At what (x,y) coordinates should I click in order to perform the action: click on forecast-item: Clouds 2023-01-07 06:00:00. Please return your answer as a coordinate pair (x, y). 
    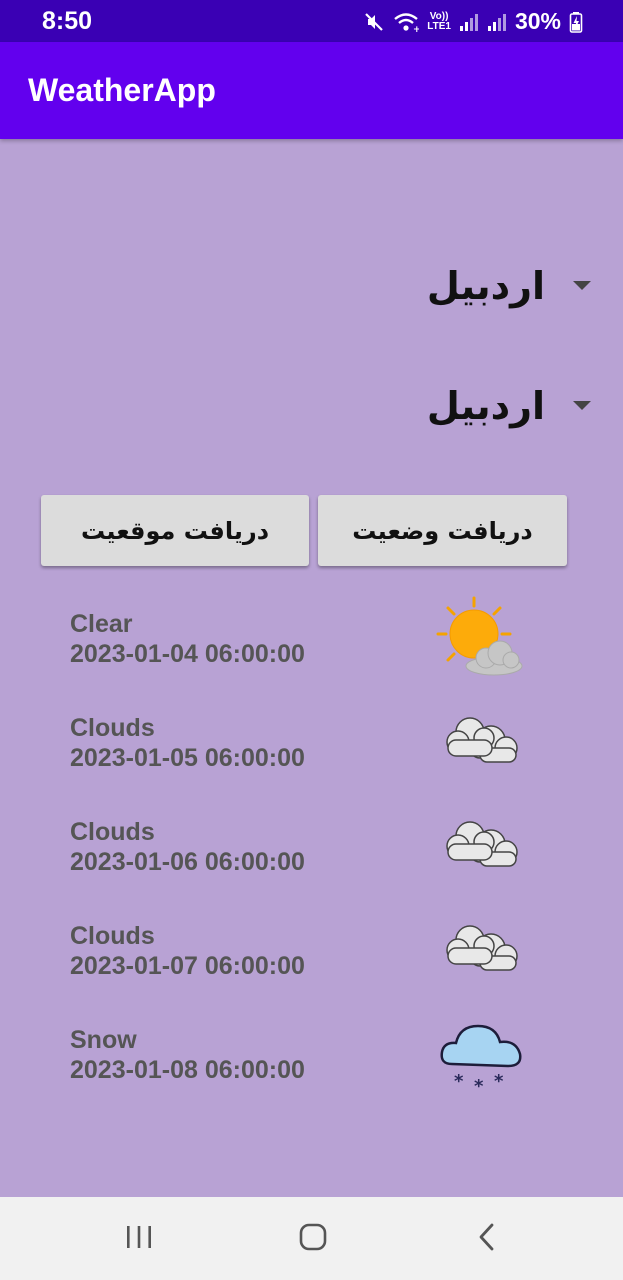
    Looking at the image, I should click on (310, 962).